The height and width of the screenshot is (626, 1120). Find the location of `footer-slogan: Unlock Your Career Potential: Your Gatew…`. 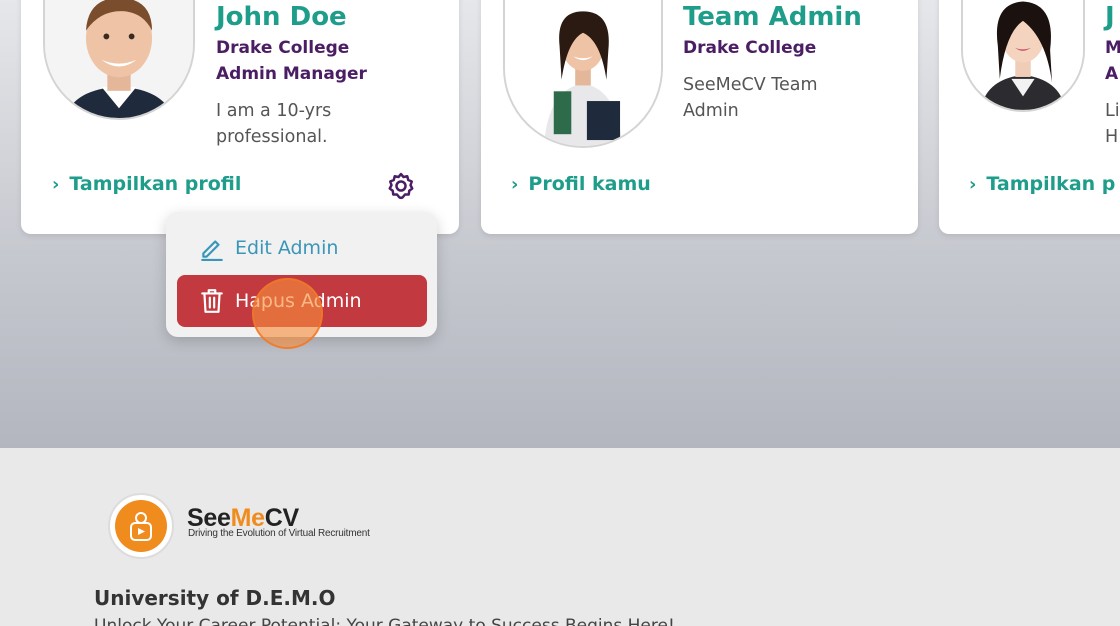

footer-slogan: Unlock Your Career Potential: Your Gatew… is located at coordinates (384, 621).